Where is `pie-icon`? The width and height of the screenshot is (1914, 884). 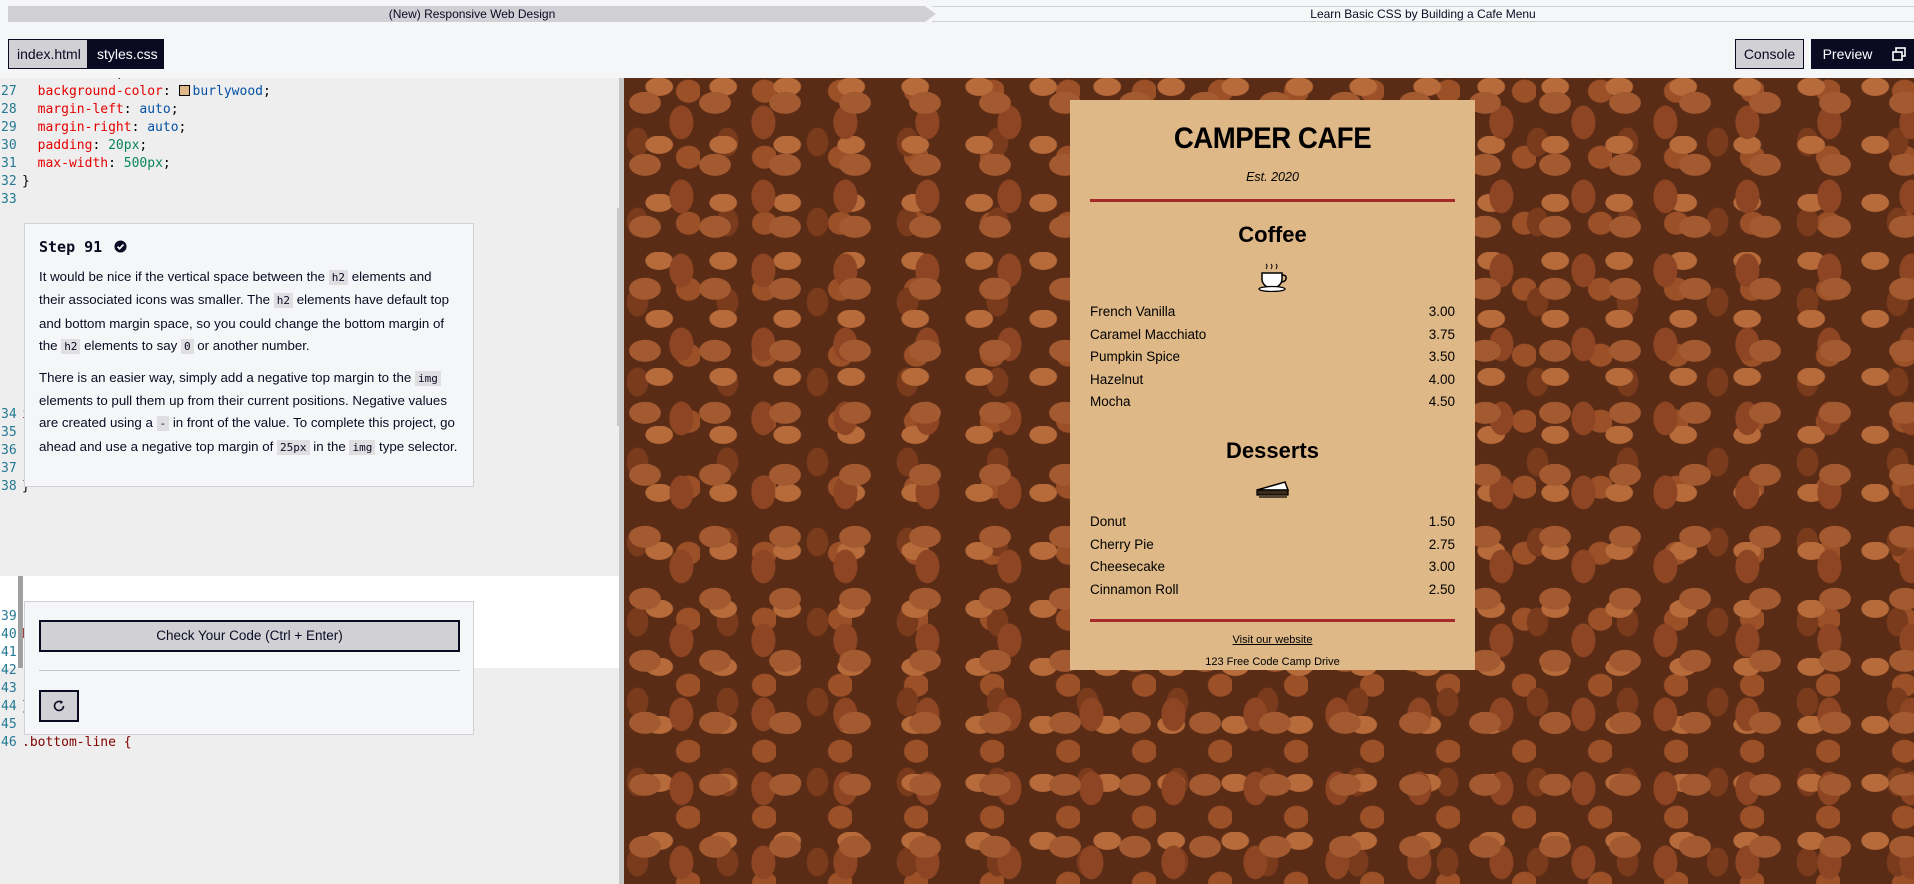 pie-icon is located at coordinates (1272, 492).